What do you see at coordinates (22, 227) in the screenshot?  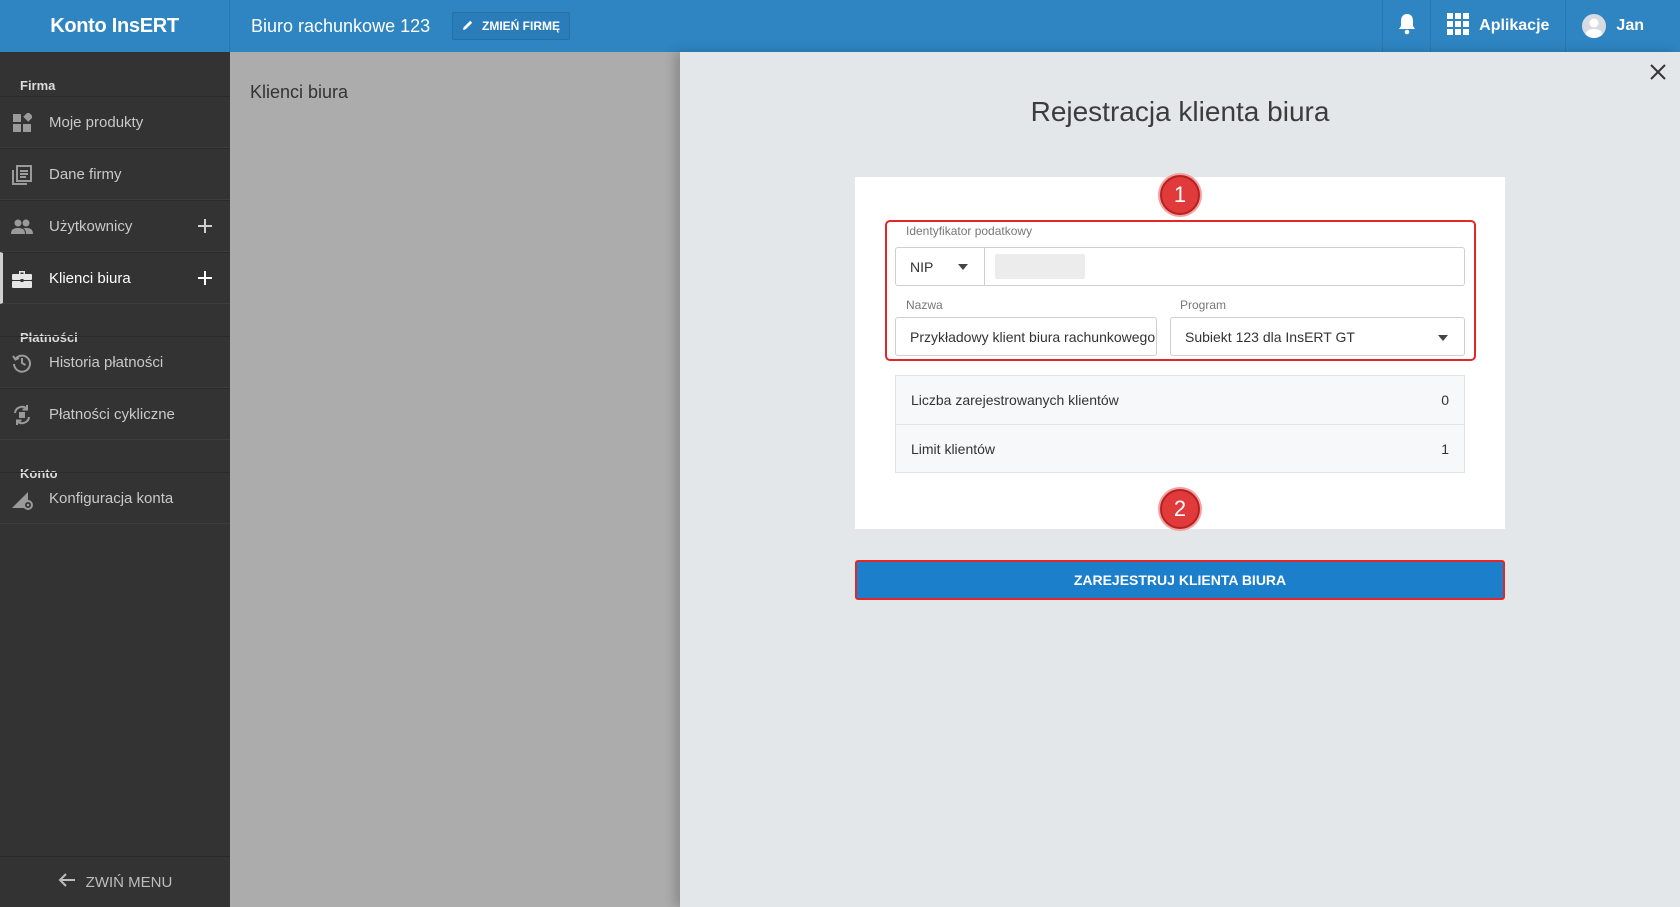 I see `users-icon` at bounding box center [22, 227].